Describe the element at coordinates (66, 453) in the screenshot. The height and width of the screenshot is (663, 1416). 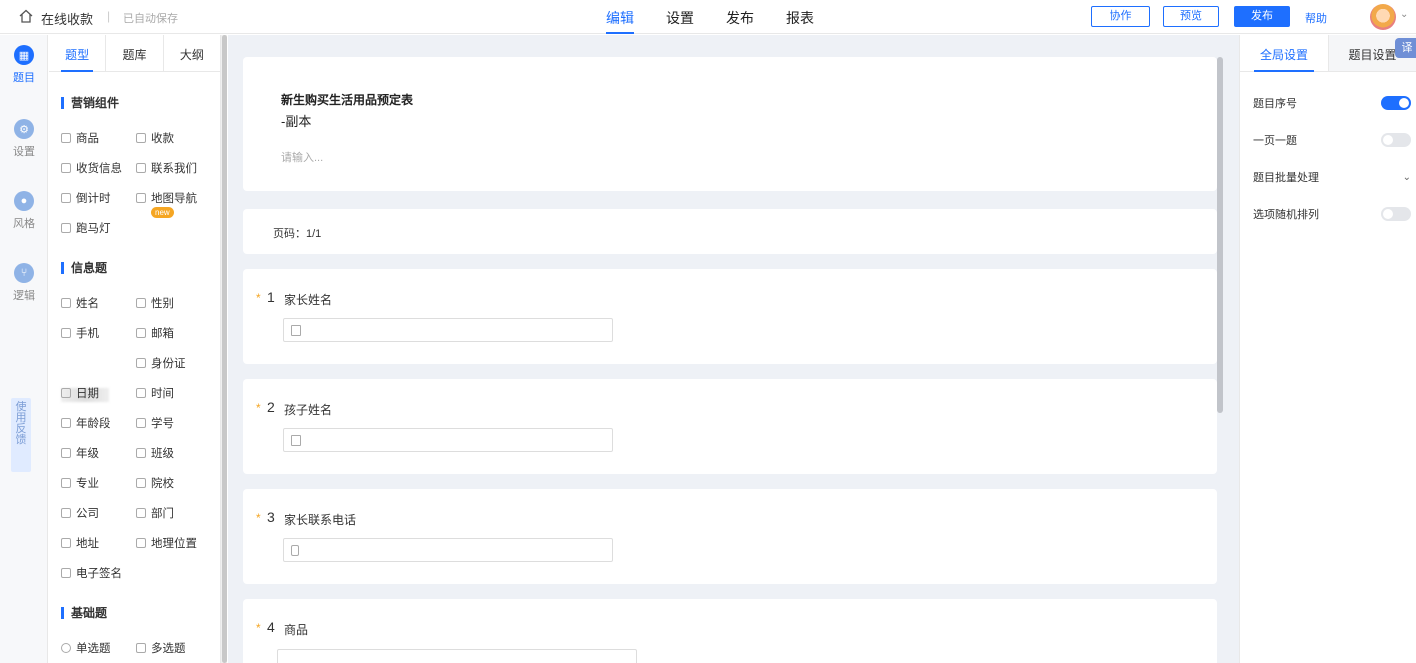
I see `badge-icon` at that location.